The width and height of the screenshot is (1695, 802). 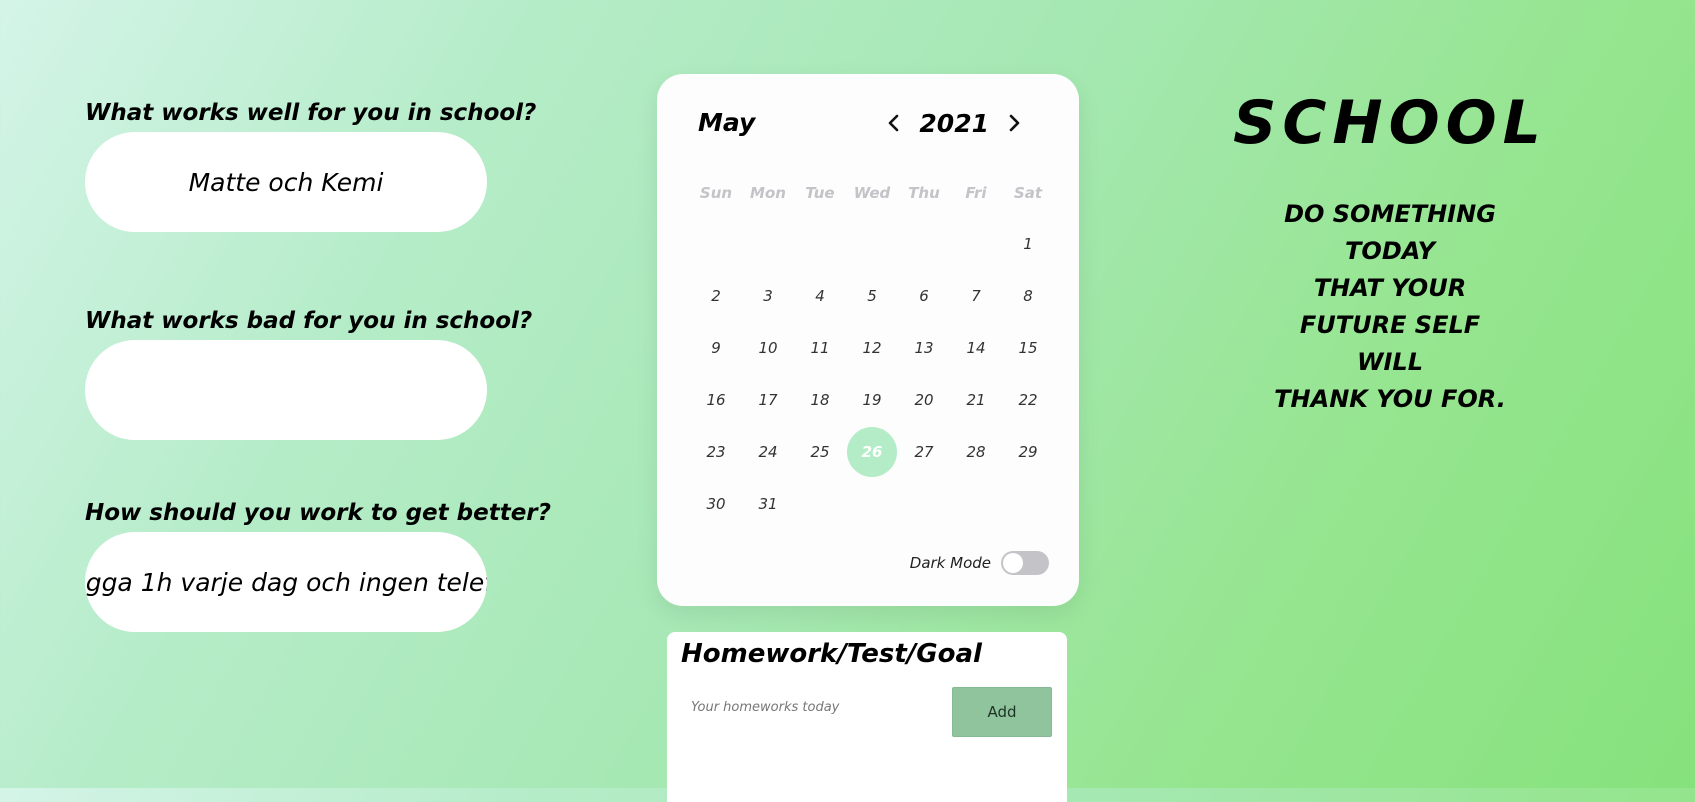 I want to click on calendar-day-number: 25, so click(x=820, y=452).